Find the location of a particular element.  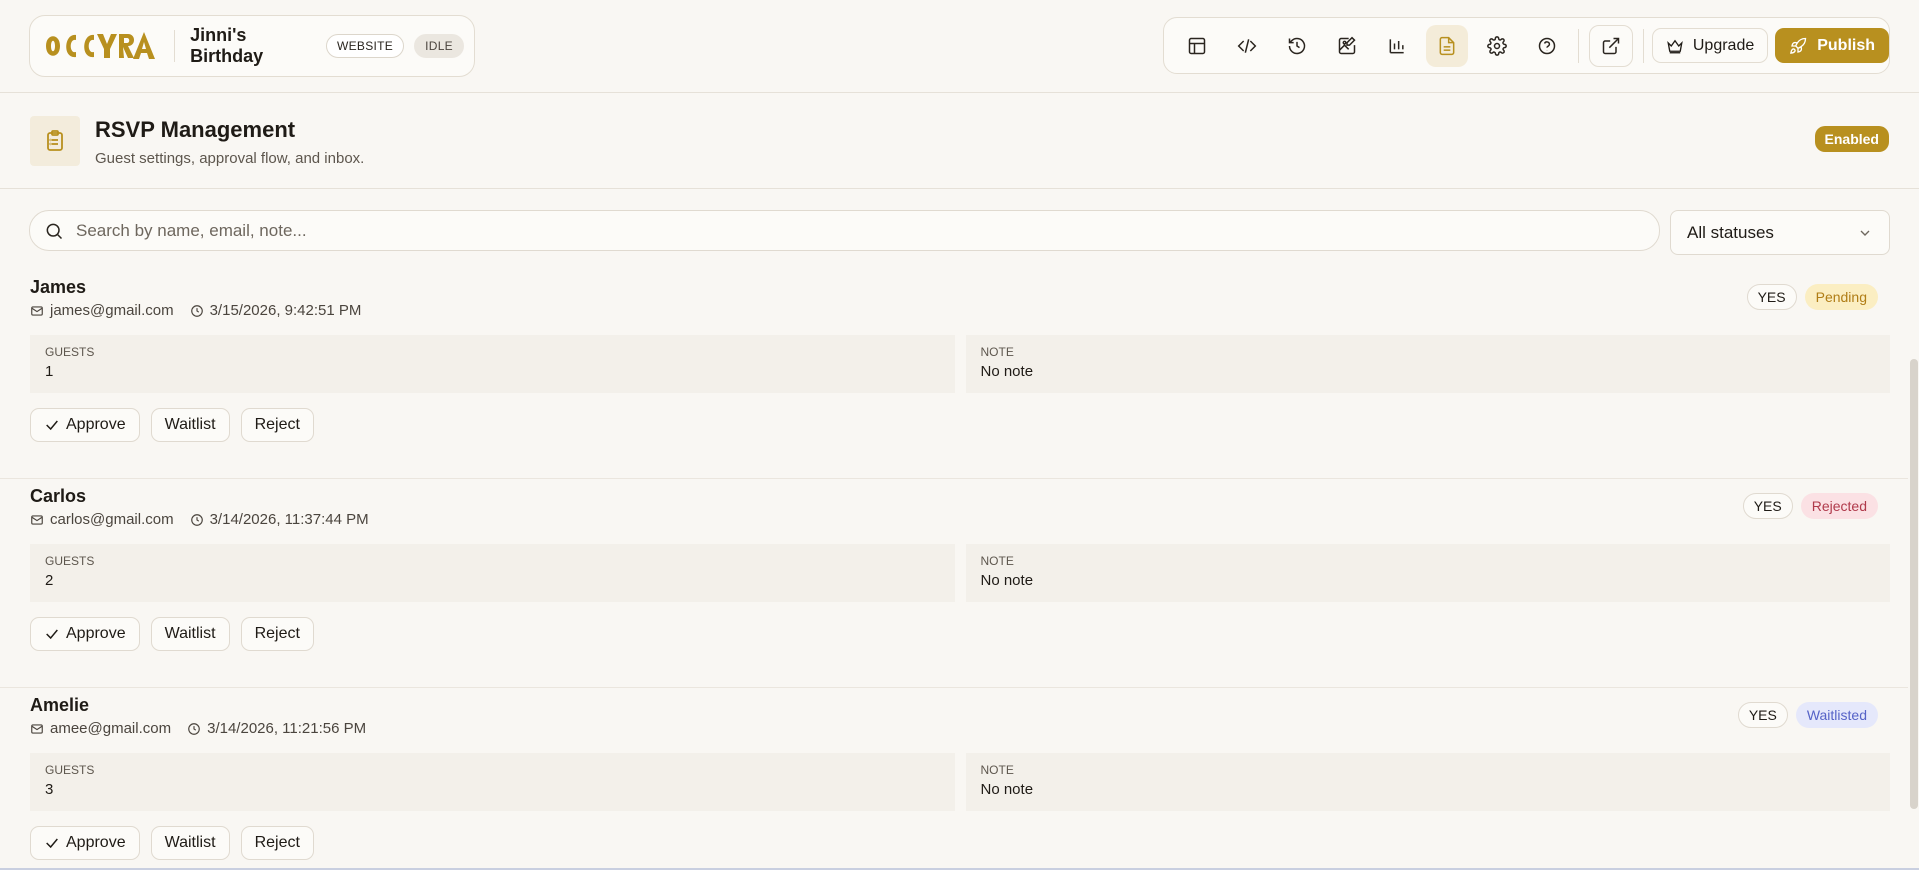

occyra-logo-mark is located at coordinates (100, 45).